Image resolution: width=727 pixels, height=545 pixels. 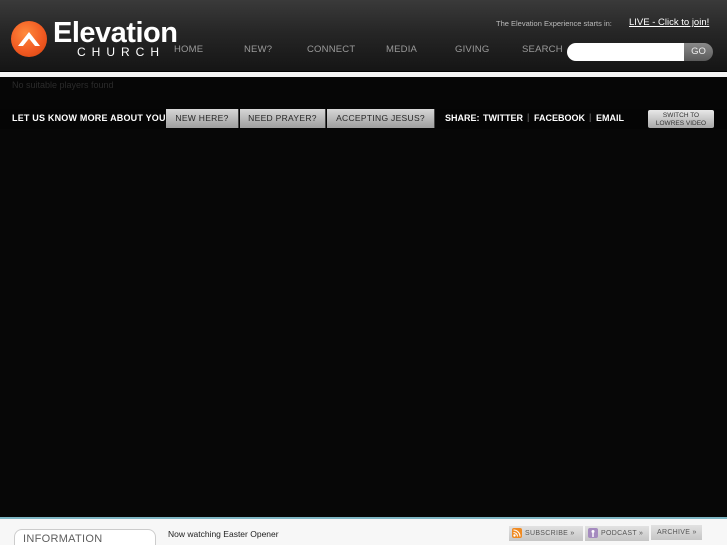 I want to click on feedback-prompt: LET US KNOW MORE ABOUT YOU:, so click(x=90, y=118).